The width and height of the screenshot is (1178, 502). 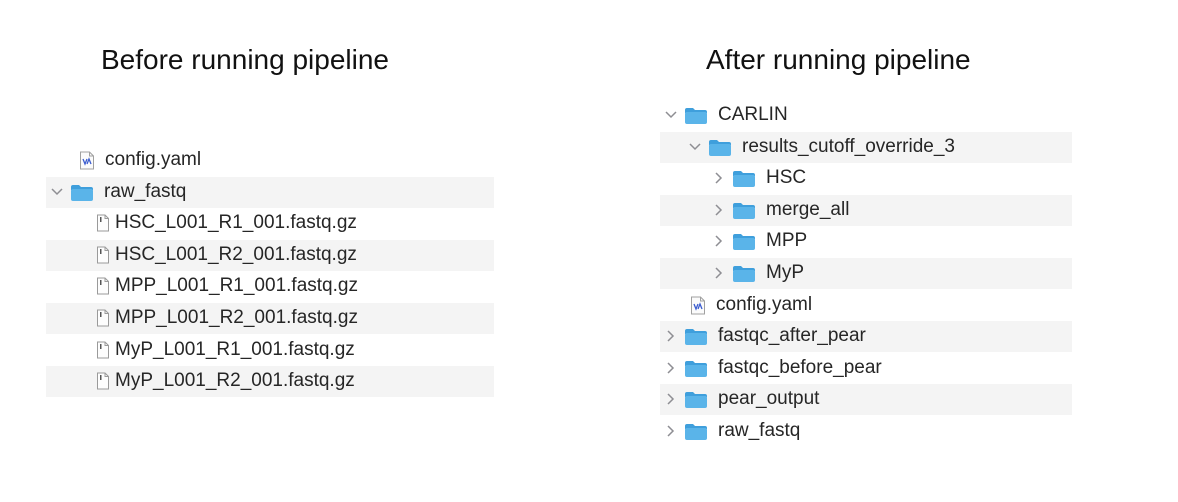 I want to click on item-label: HSC_L001_R1_001.fastq.gz, so click(x=236, y=223).